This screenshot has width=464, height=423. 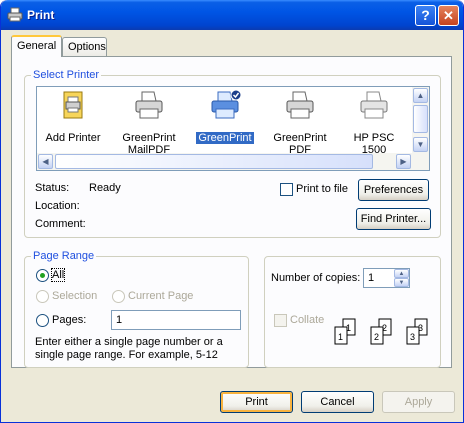 What do you see at coordinates (73, 105) in the screenshot?
I see `add-printer-icon` at bounding box center [73, 105].